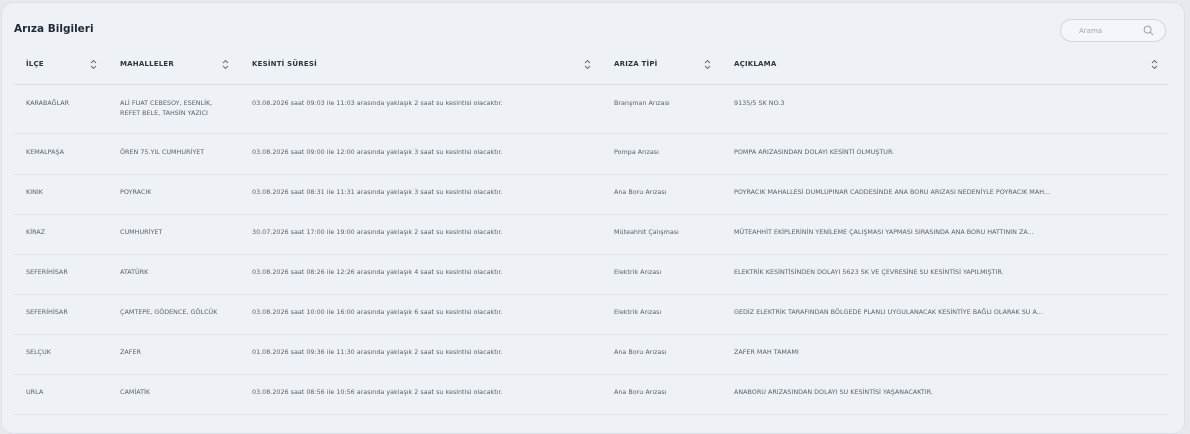 This screenshot has height=434, width=1190. I want to click on cell-mahalleler: CUMHURİYET, so click(141, 232).